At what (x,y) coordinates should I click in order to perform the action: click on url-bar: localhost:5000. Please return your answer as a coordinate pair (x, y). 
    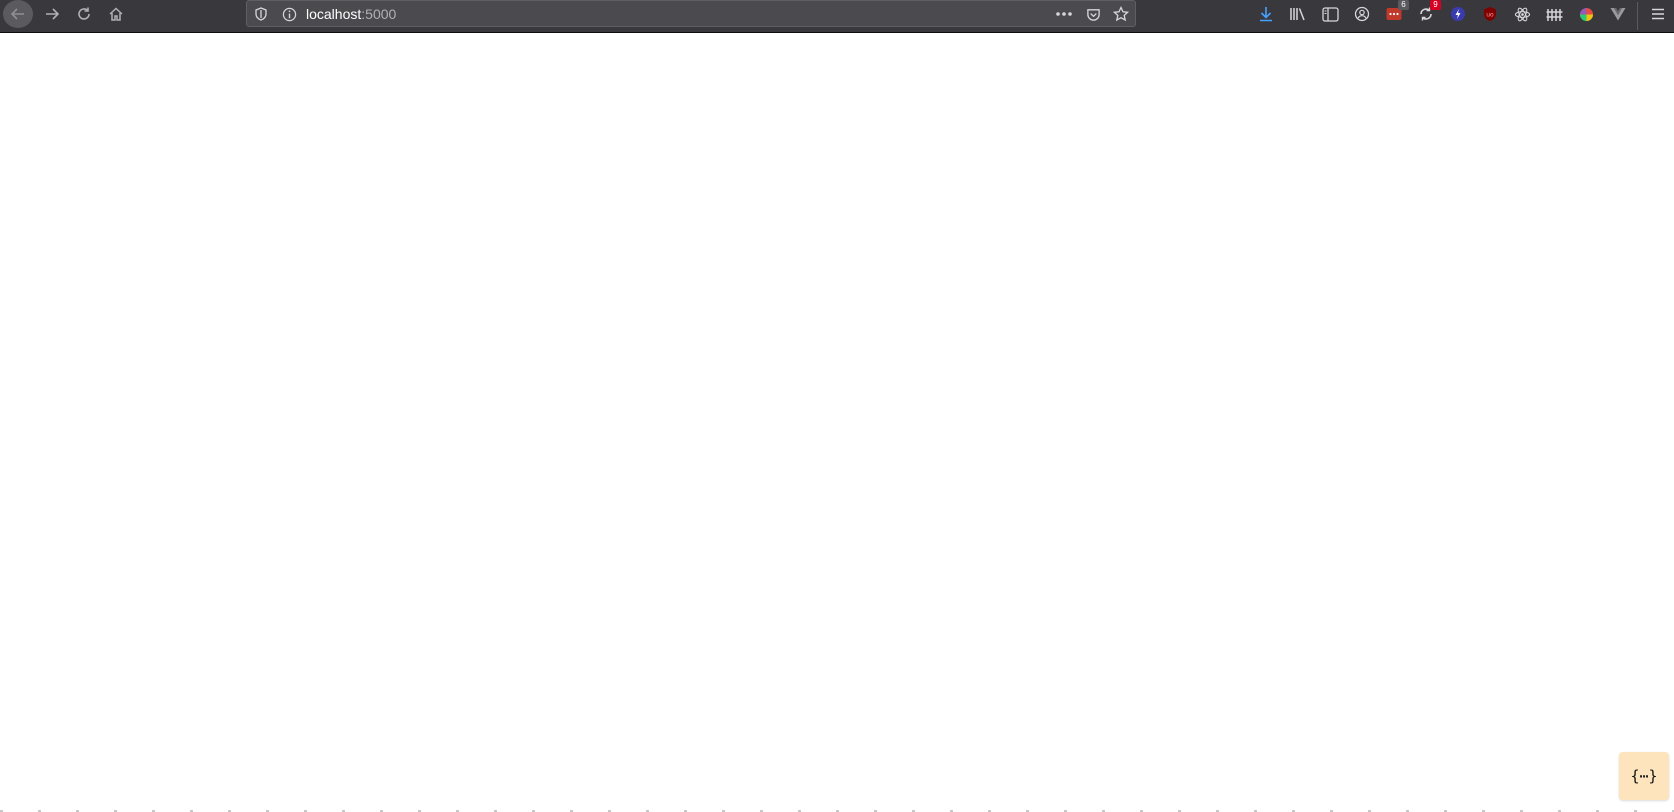
    Looking at the image, I should click on (691, 13).